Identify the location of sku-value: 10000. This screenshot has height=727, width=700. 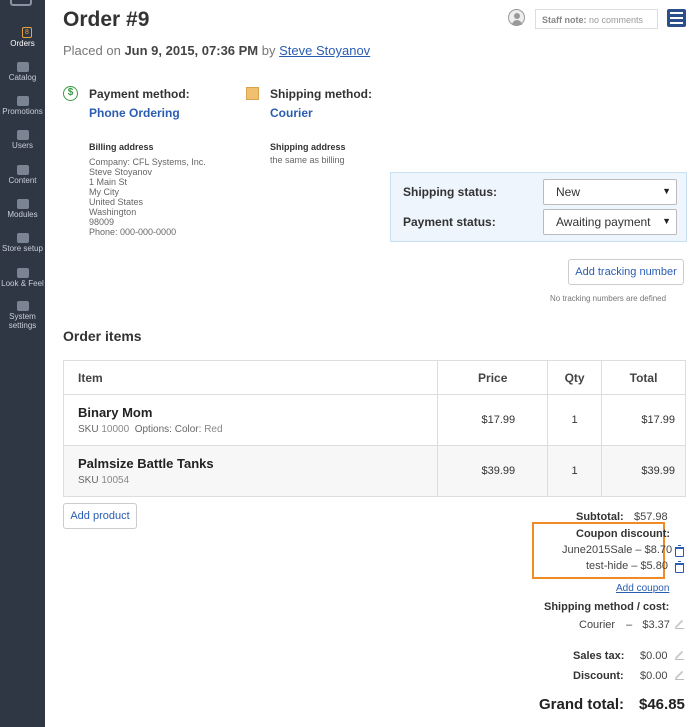
(115, 429).